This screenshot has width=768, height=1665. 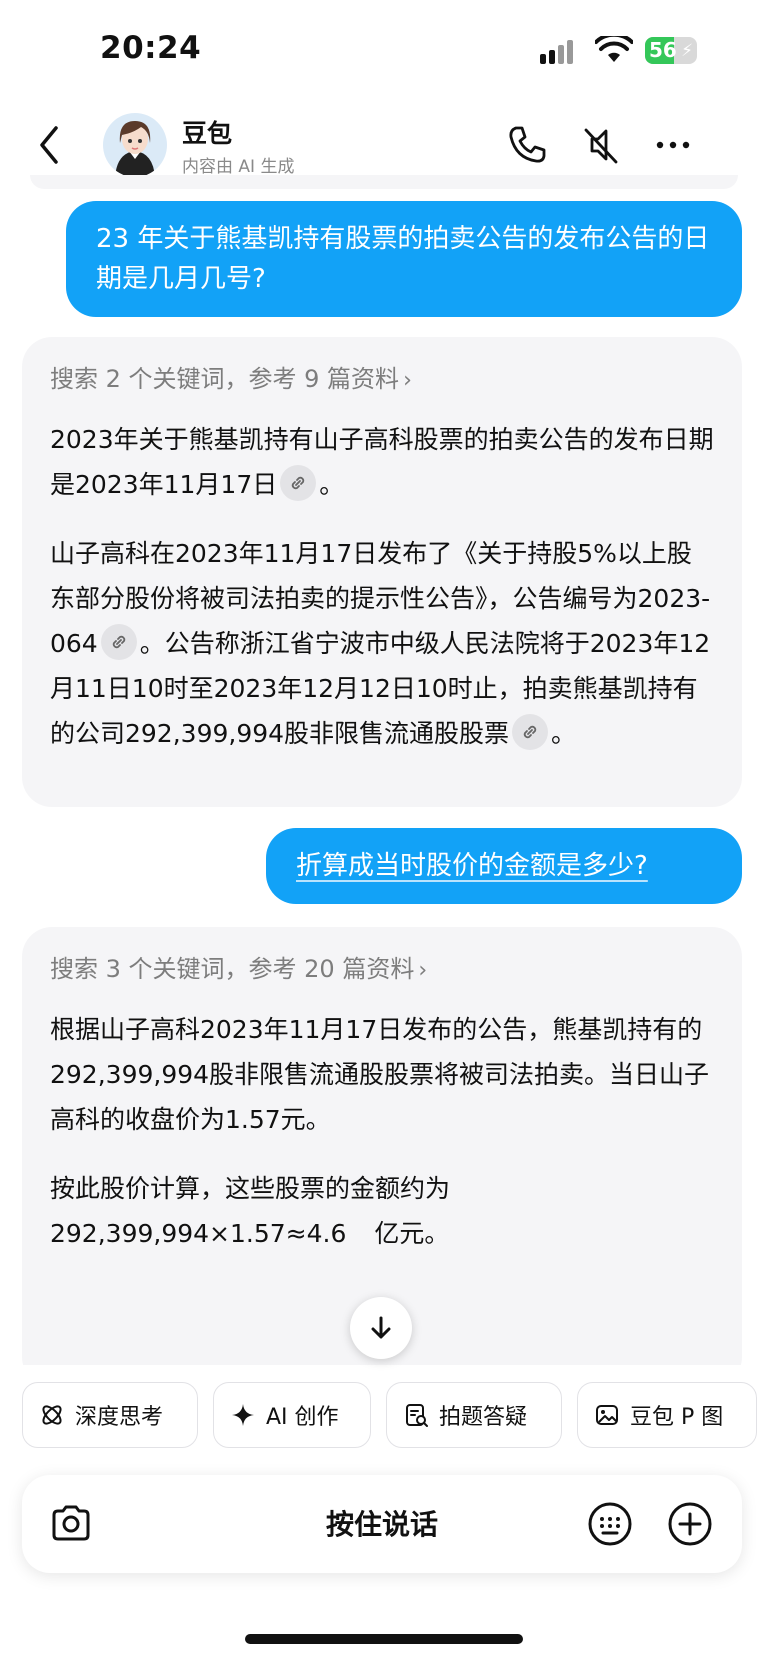 I want to click on deep-think-button: 深度思考, so click(x=110, y=1415).